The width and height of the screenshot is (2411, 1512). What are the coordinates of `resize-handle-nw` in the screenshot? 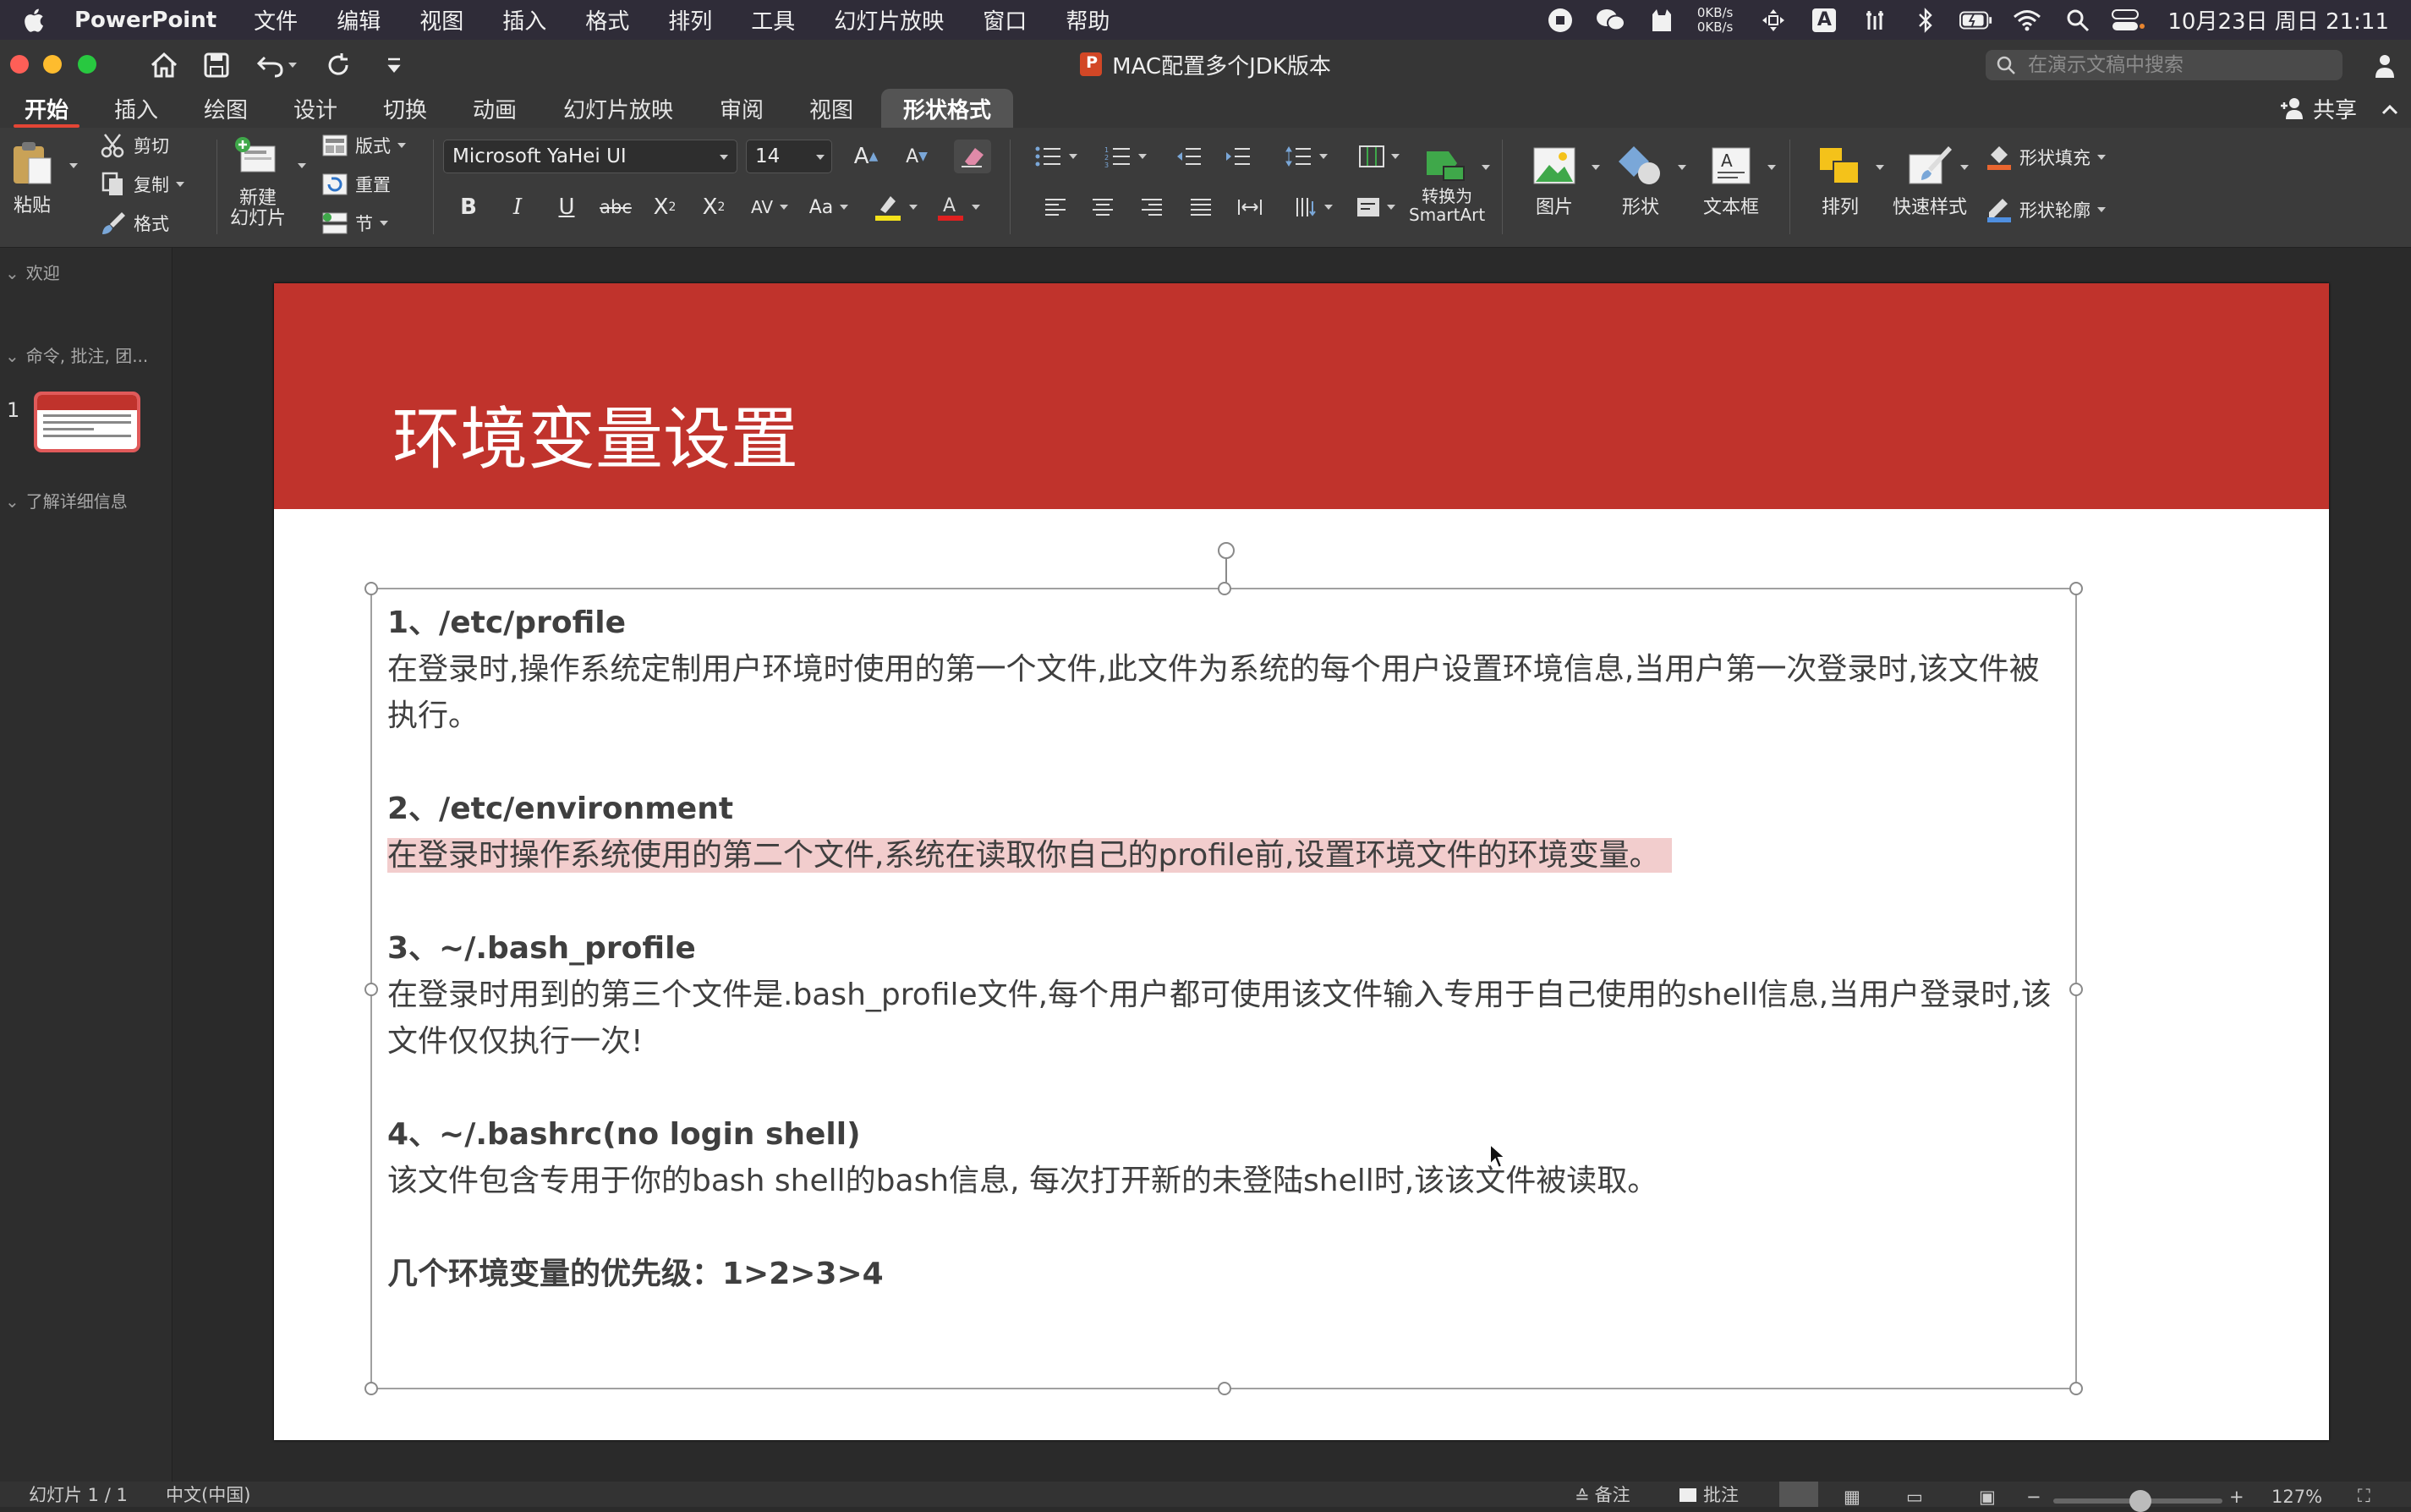 It's located at (371, 588).